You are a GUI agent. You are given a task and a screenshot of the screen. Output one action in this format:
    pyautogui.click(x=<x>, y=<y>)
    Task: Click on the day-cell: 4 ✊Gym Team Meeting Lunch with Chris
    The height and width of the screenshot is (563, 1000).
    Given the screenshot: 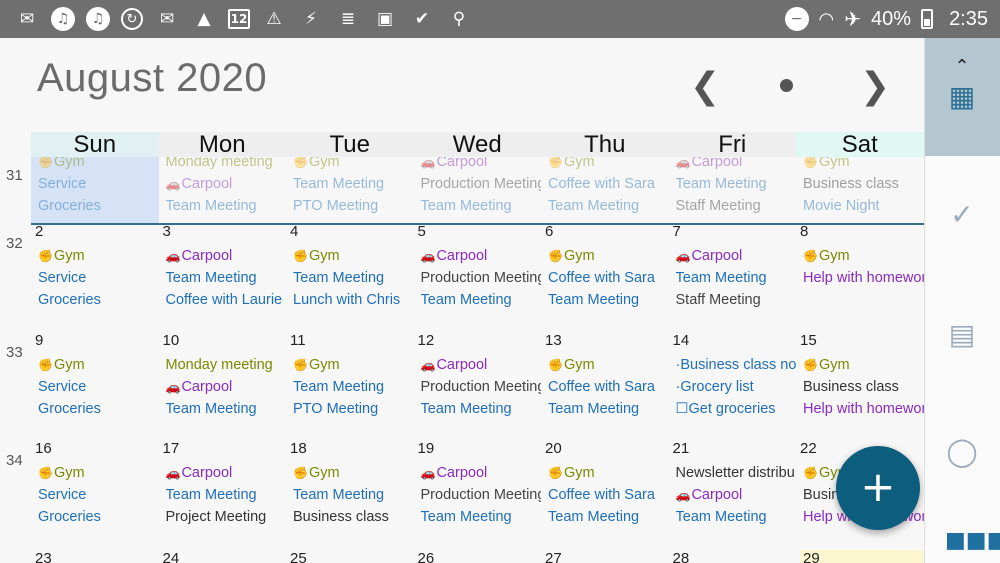 What is the action you would take?
    pyautogui.click(x=350, y=279)
    